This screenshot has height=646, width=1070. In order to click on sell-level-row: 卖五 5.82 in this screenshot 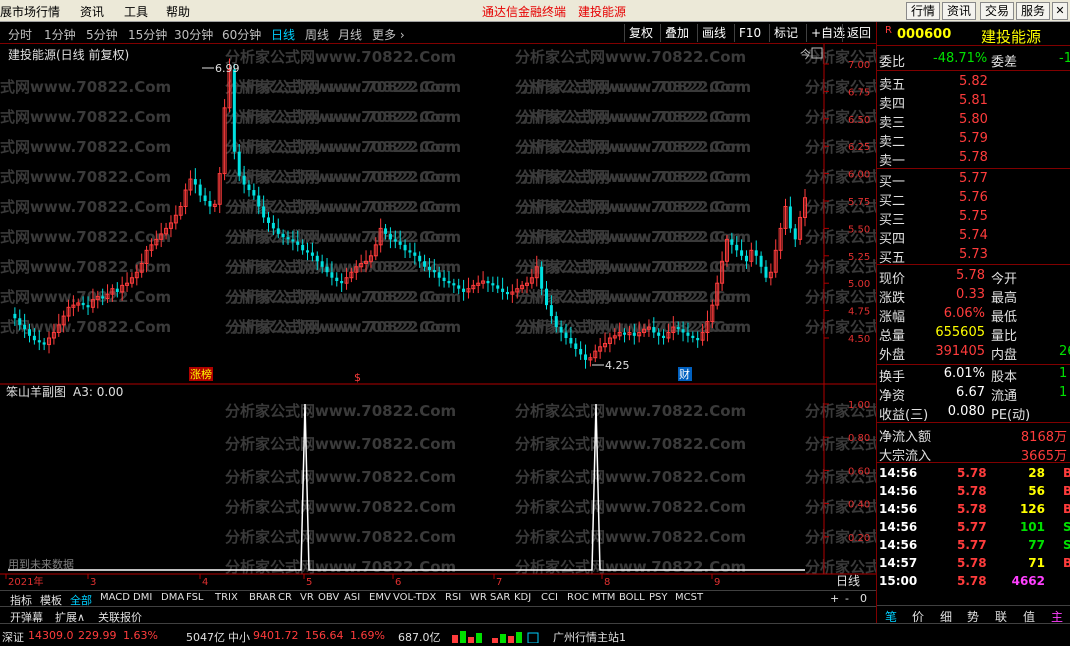, I will do `click(973, 83)`.